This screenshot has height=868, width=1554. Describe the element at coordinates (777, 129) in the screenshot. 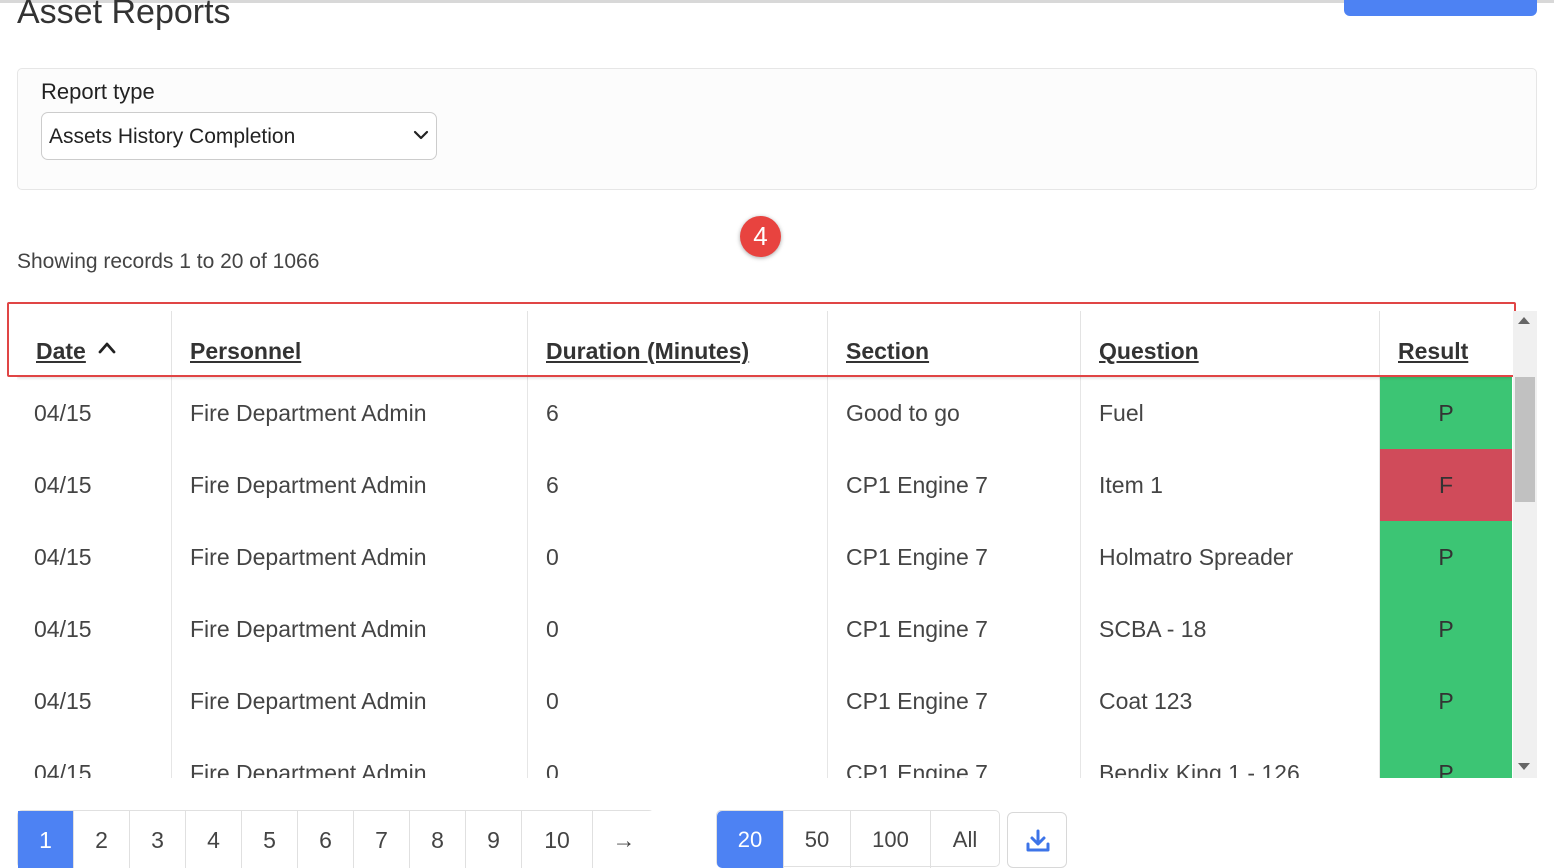

I see `filter-card: Report type Assets History Completion` at that location.